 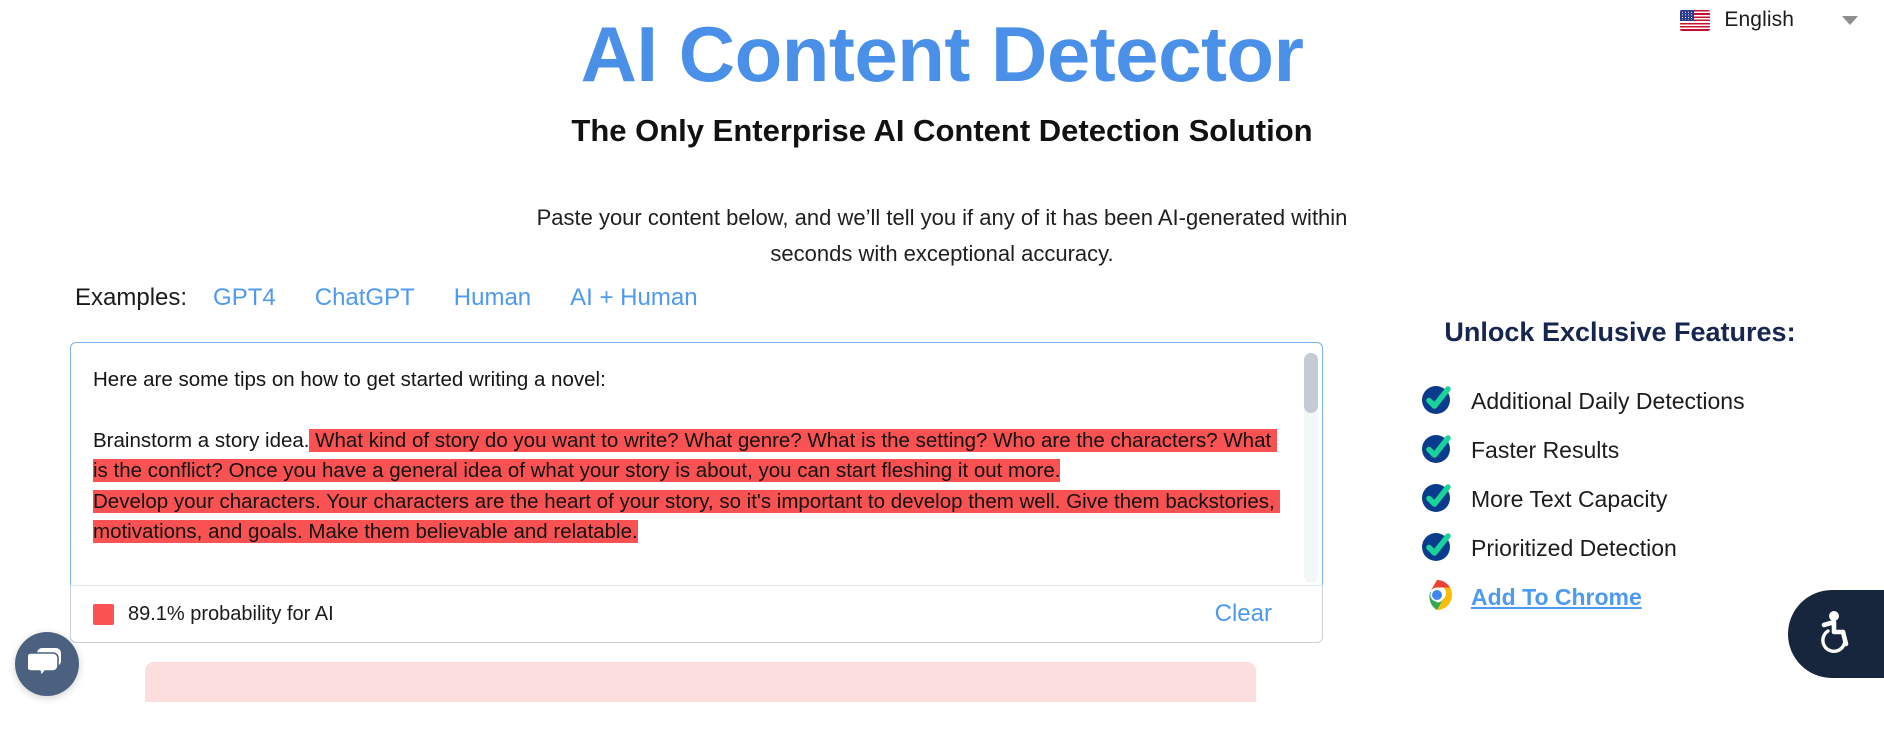 What do you see at coordinates (1850, 20) in the screenshot?
I see `chevron-down-icon` at bounding box center [1850, 20].